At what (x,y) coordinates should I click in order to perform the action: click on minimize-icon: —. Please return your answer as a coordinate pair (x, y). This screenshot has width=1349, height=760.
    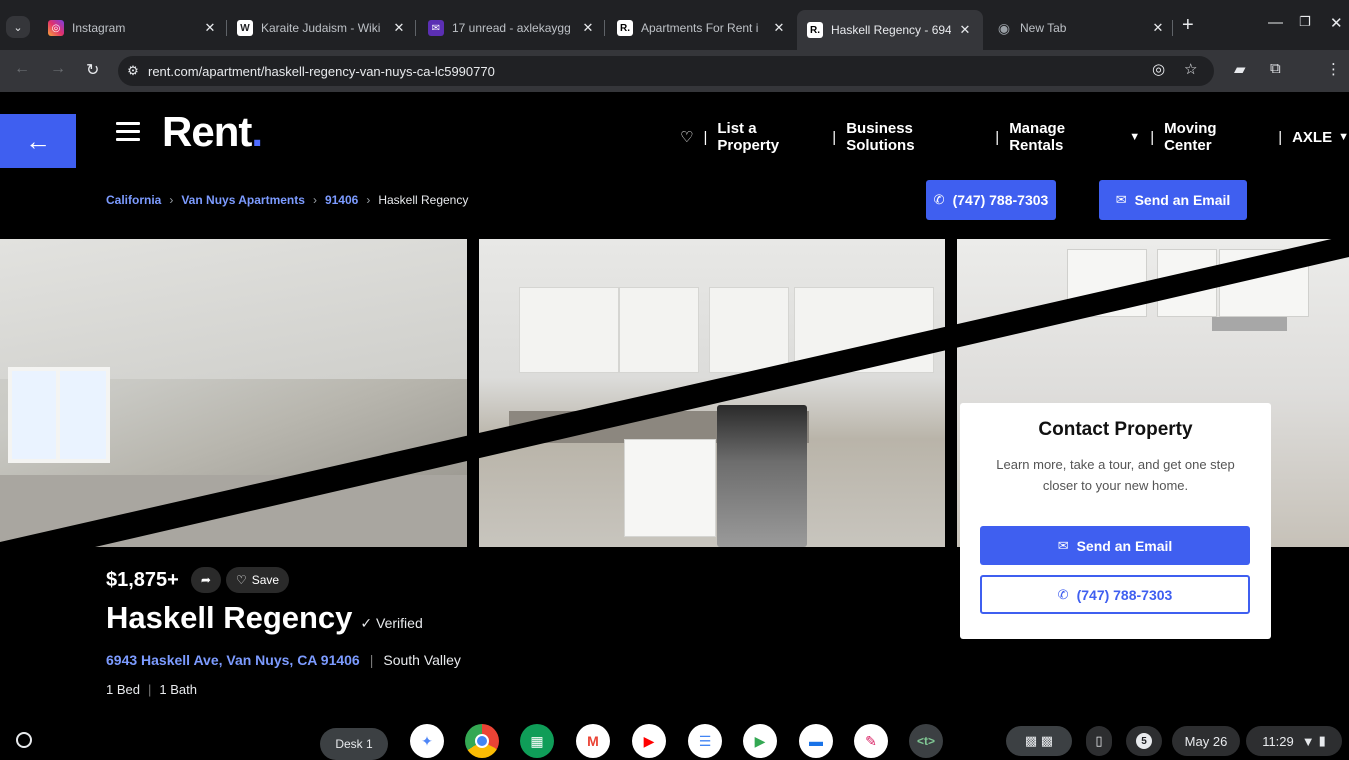
    Looking at the image, I should click on (1275, 22).